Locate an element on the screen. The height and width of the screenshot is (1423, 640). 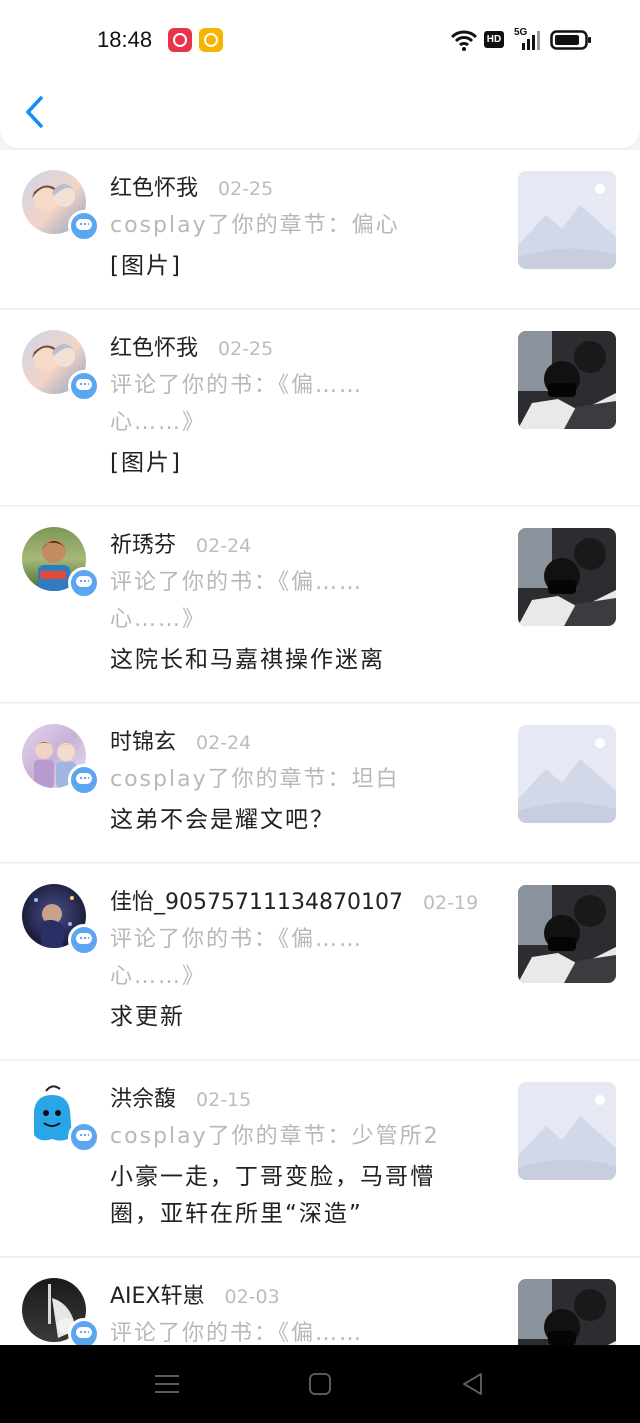
battery-icon is located at coordinates (570, 40).